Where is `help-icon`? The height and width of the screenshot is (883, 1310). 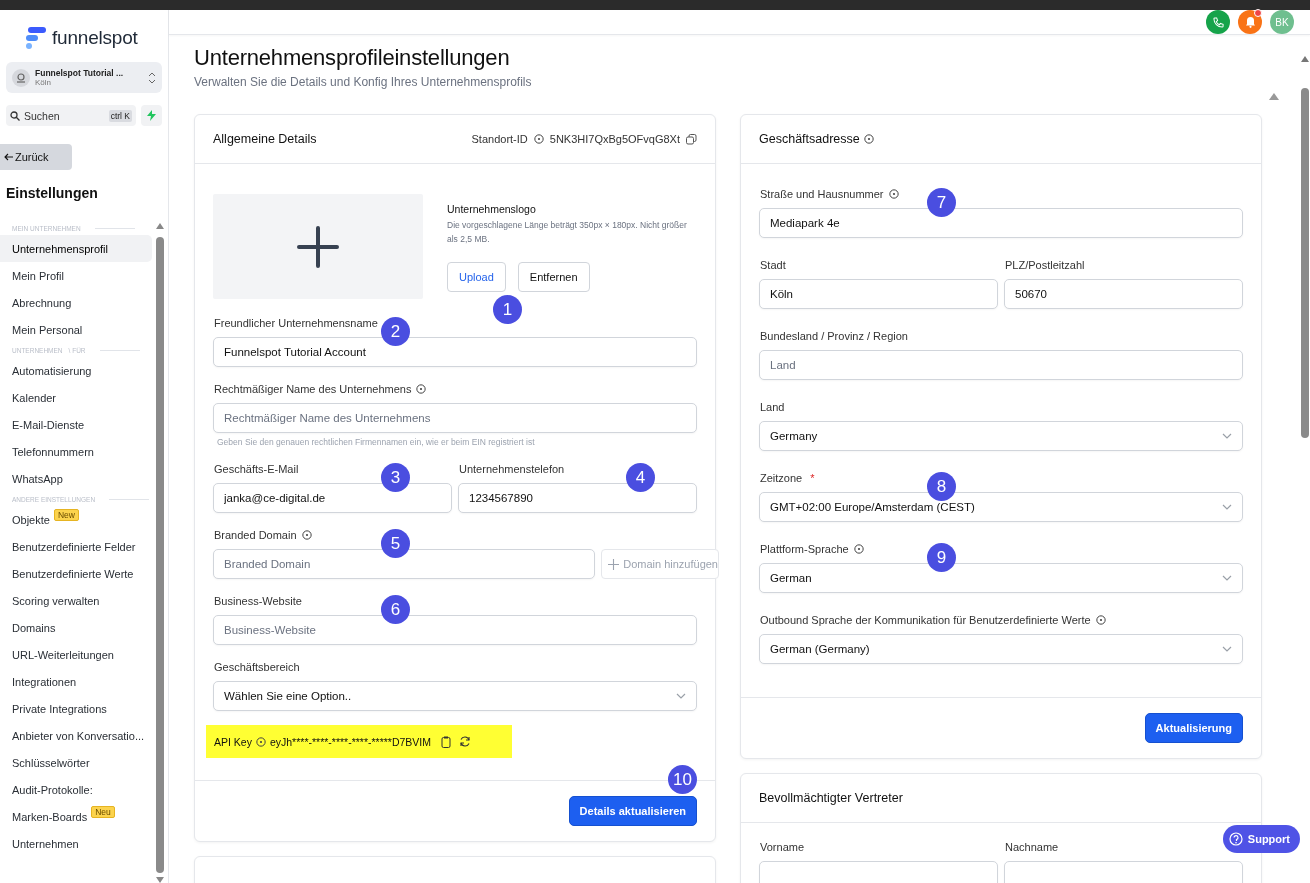 help-icon is located at coordinates (1235, 839).